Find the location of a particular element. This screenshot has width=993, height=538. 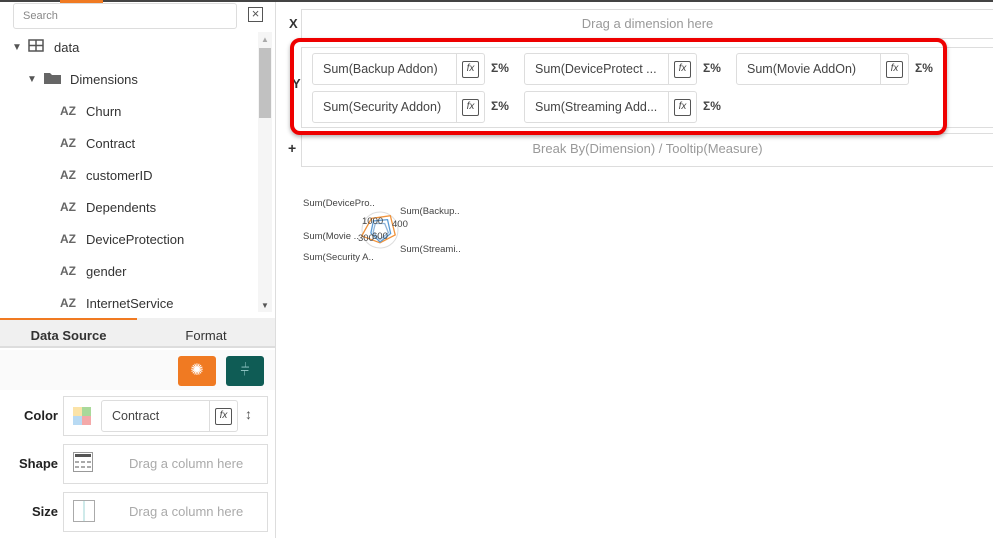

radar-tick-label: 1000 is located at coordinates (373, 221).